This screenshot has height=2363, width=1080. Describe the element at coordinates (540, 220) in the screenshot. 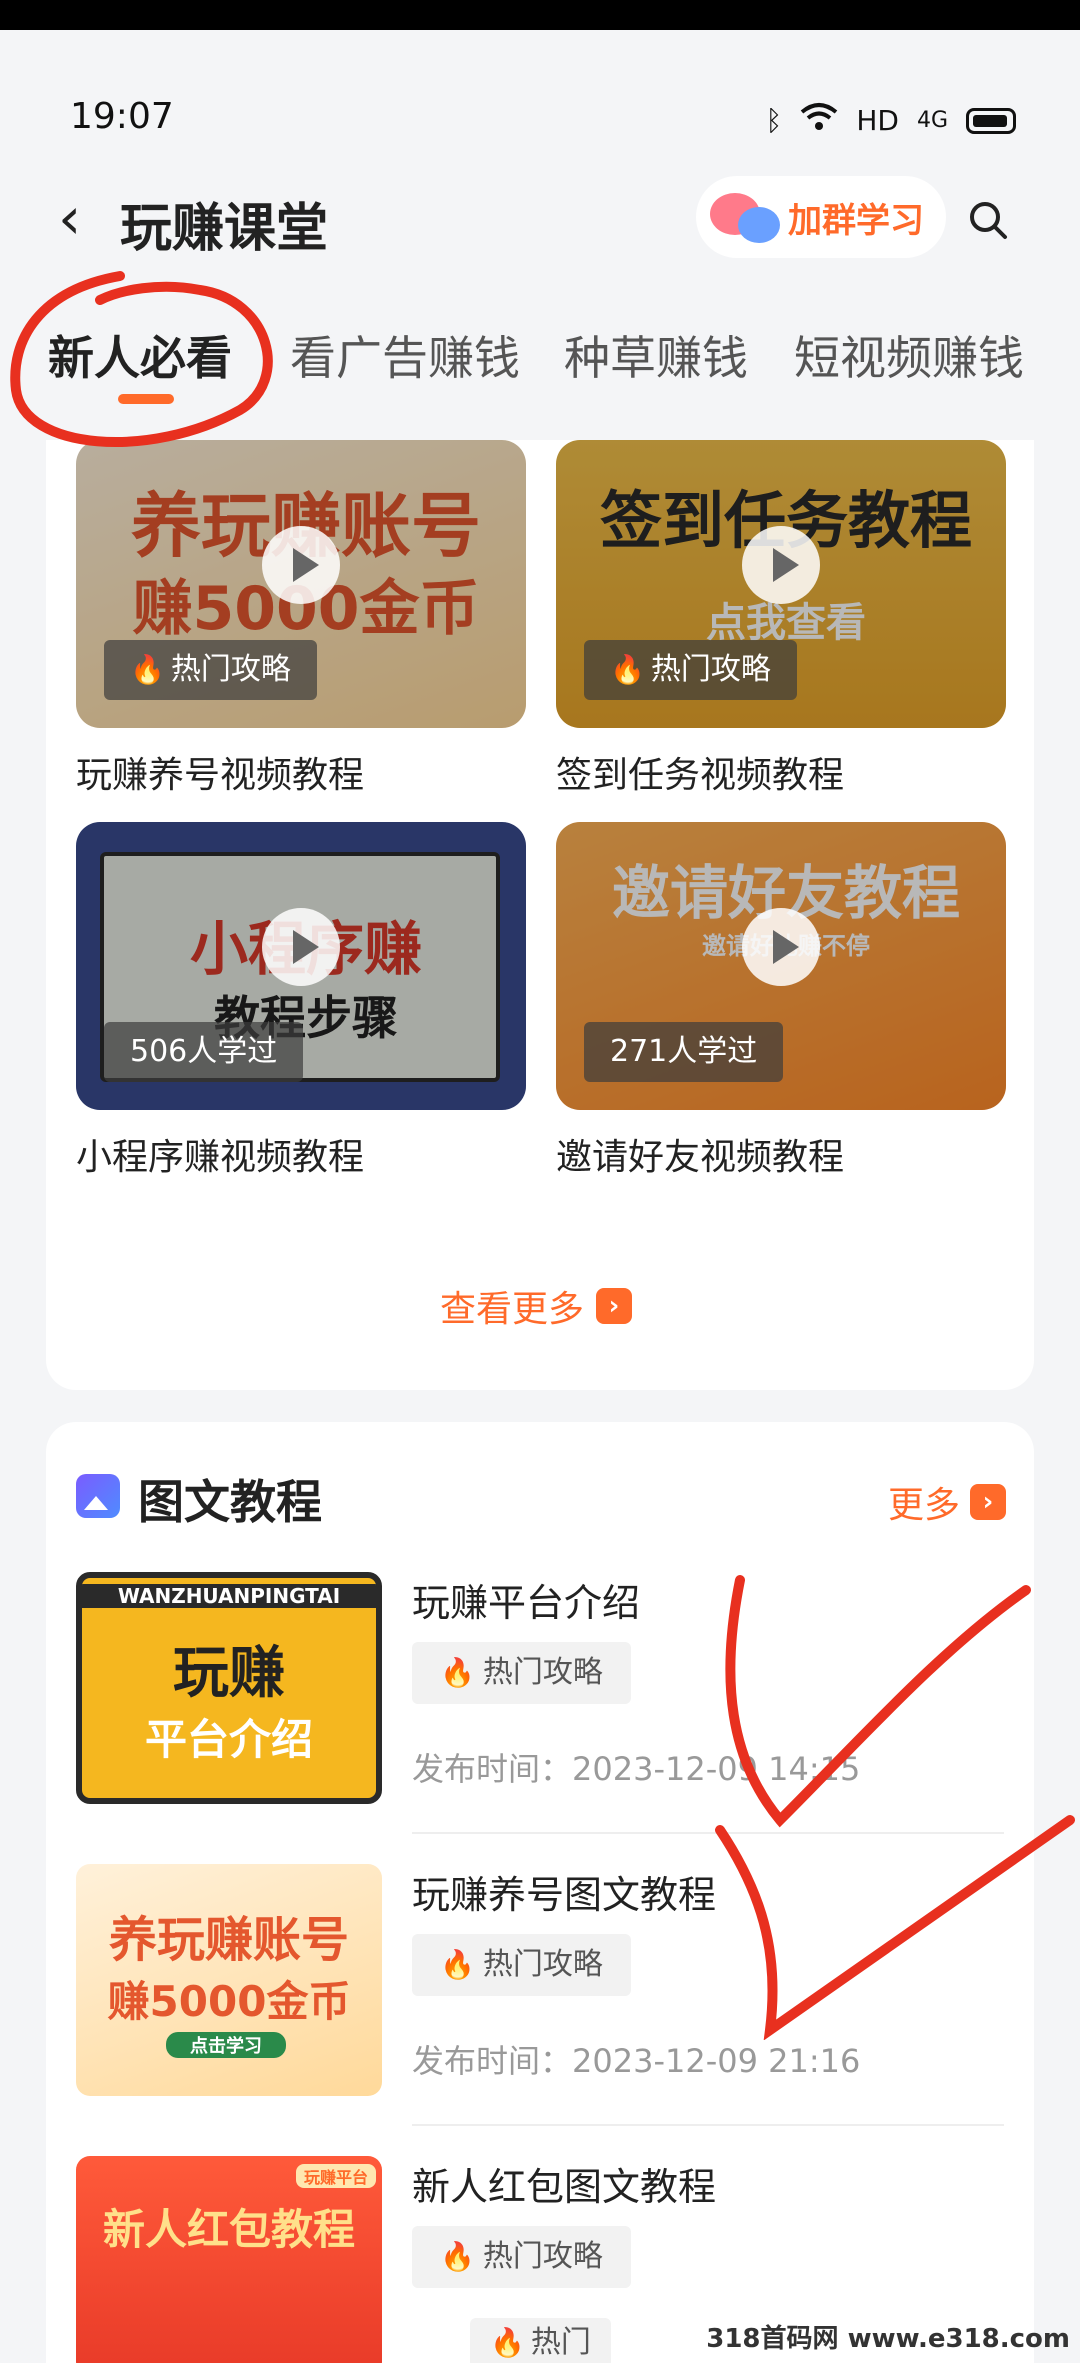

I see `header: ‹ 玩赚课堂 加群学习` at that location.